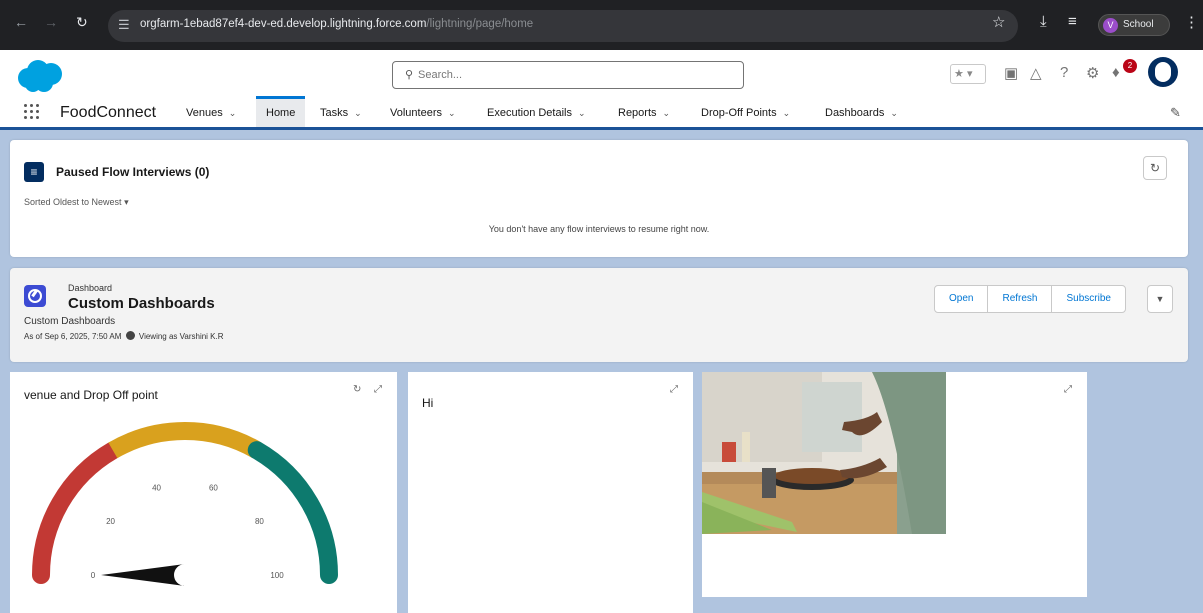  Describe the element at coordinates (90, 288) in the screenshot. I see `dashboard-label: Dashboard` at that location.